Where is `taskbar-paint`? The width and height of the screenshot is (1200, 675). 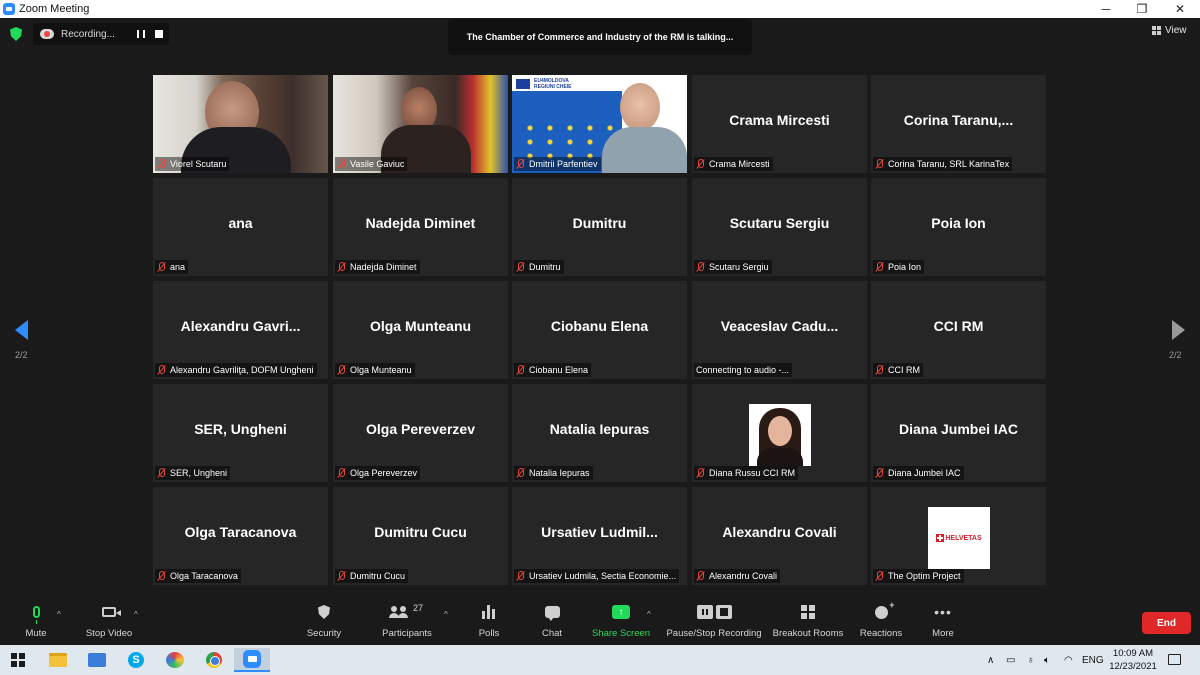
taskbar-paint is located at coordinates (175, 660).